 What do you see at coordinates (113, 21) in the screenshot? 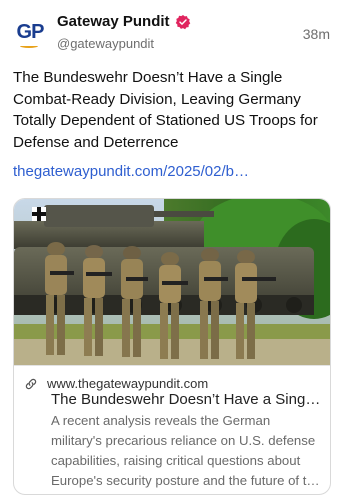
I see `author-name: Gateway Pundit` at bounding box center [113, 21].